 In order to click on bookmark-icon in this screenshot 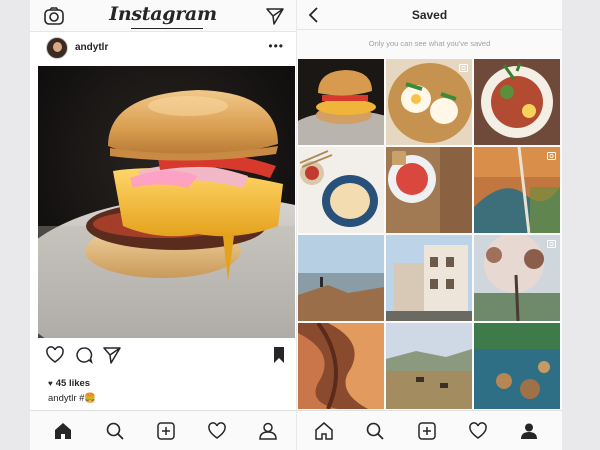, I will do `click(279, 355)`.